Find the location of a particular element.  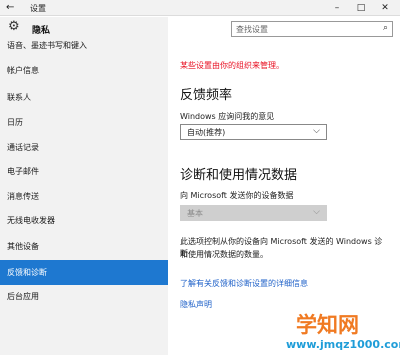

sidebar-item-other-devices: 其他设备 is located at coordinates (84, 247).